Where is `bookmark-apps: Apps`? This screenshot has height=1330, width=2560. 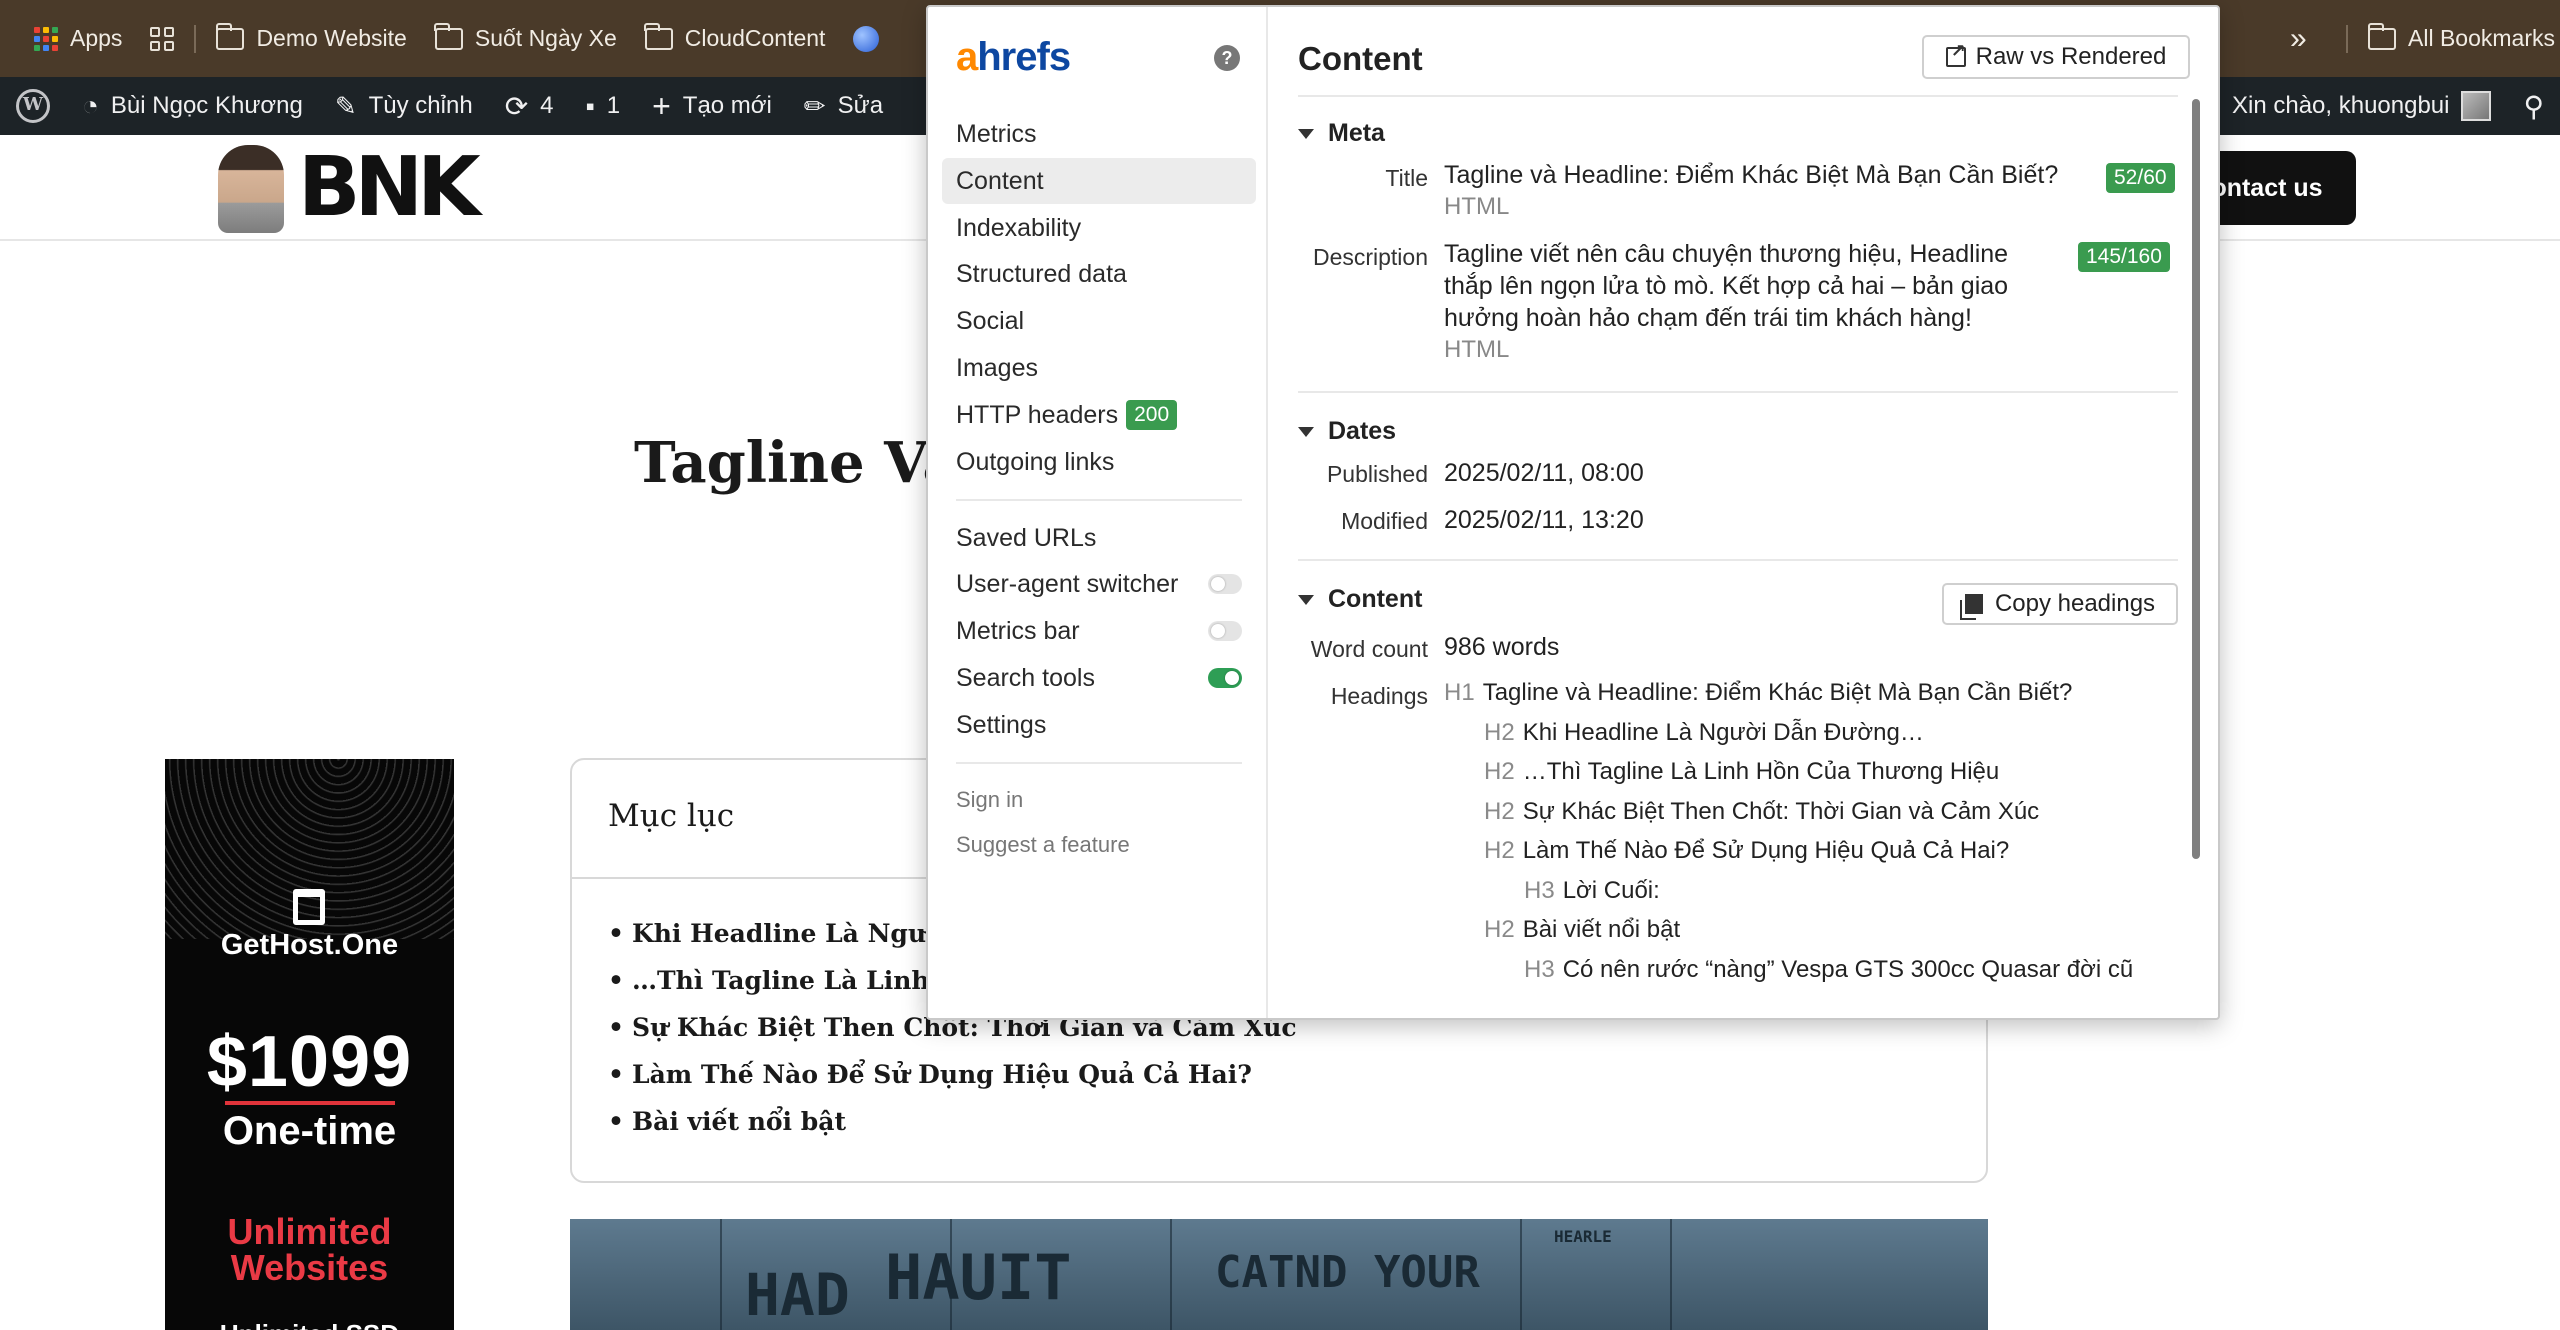 bookmark-apps: Apps is located at coordinates (78, 39).